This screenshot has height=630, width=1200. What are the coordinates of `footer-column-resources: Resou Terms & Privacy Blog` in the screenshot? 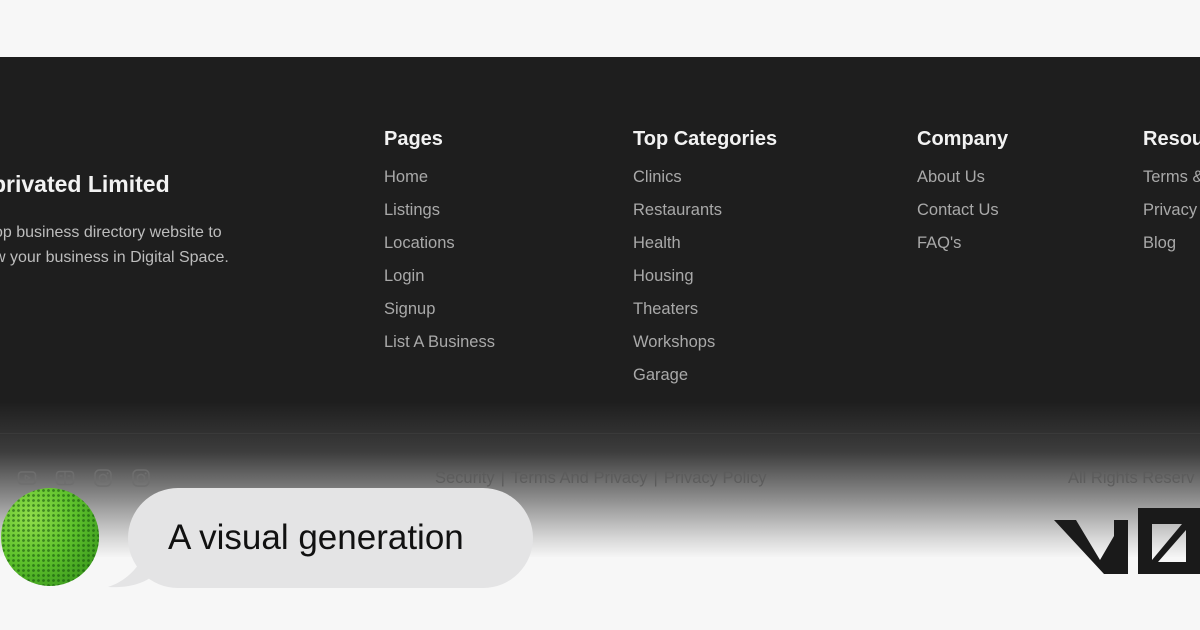 It's located at (1171, 195).